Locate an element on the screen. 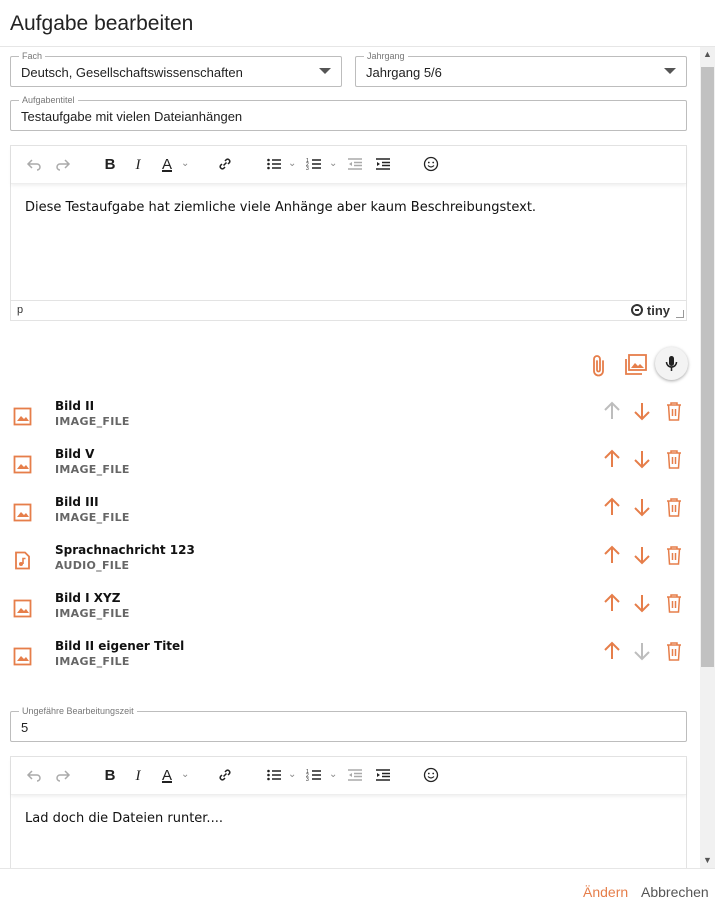  tiny-brand-text: tiny is located at coordinates (658, 310).